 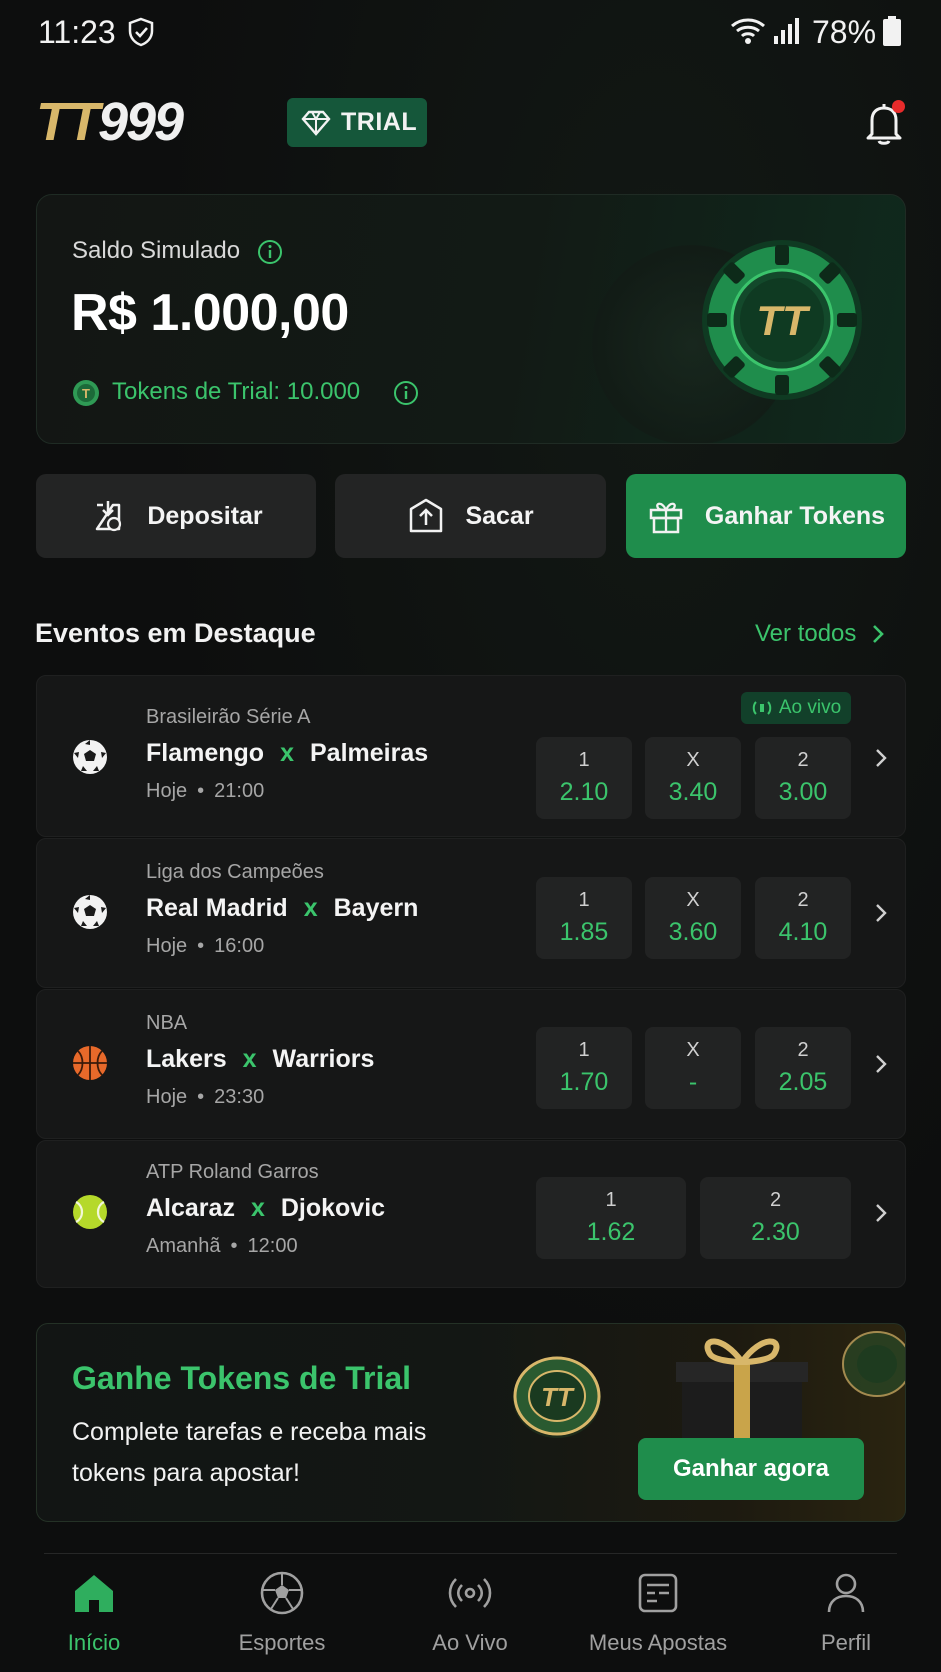 I want to click on svg-text: T, so click(x=86, y=393).